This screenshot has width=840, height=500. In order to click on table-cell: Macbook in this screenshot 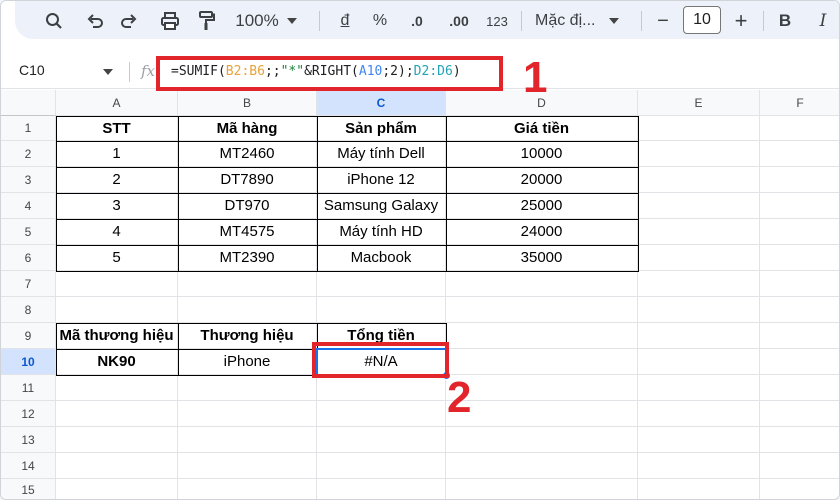, I will do `click(381, 258)`.